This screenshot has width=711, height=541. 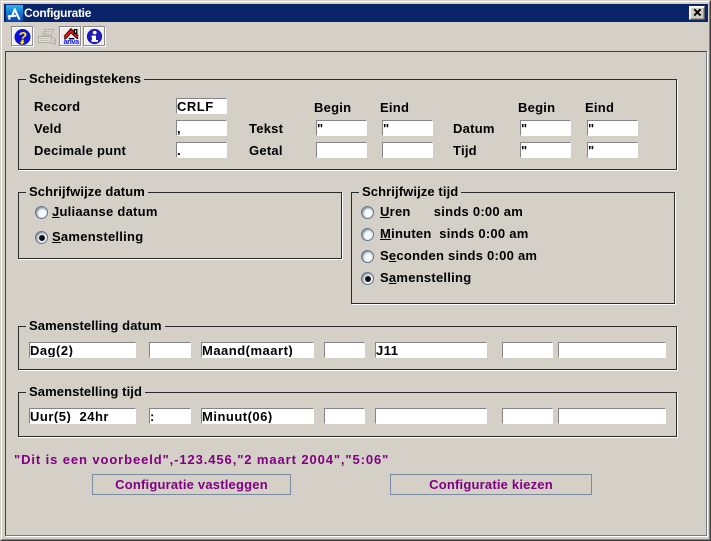 What do you see at coordinates (71, 41) in the screenshot?
I see `svg-text: anva` at bounding box center [71, 41].